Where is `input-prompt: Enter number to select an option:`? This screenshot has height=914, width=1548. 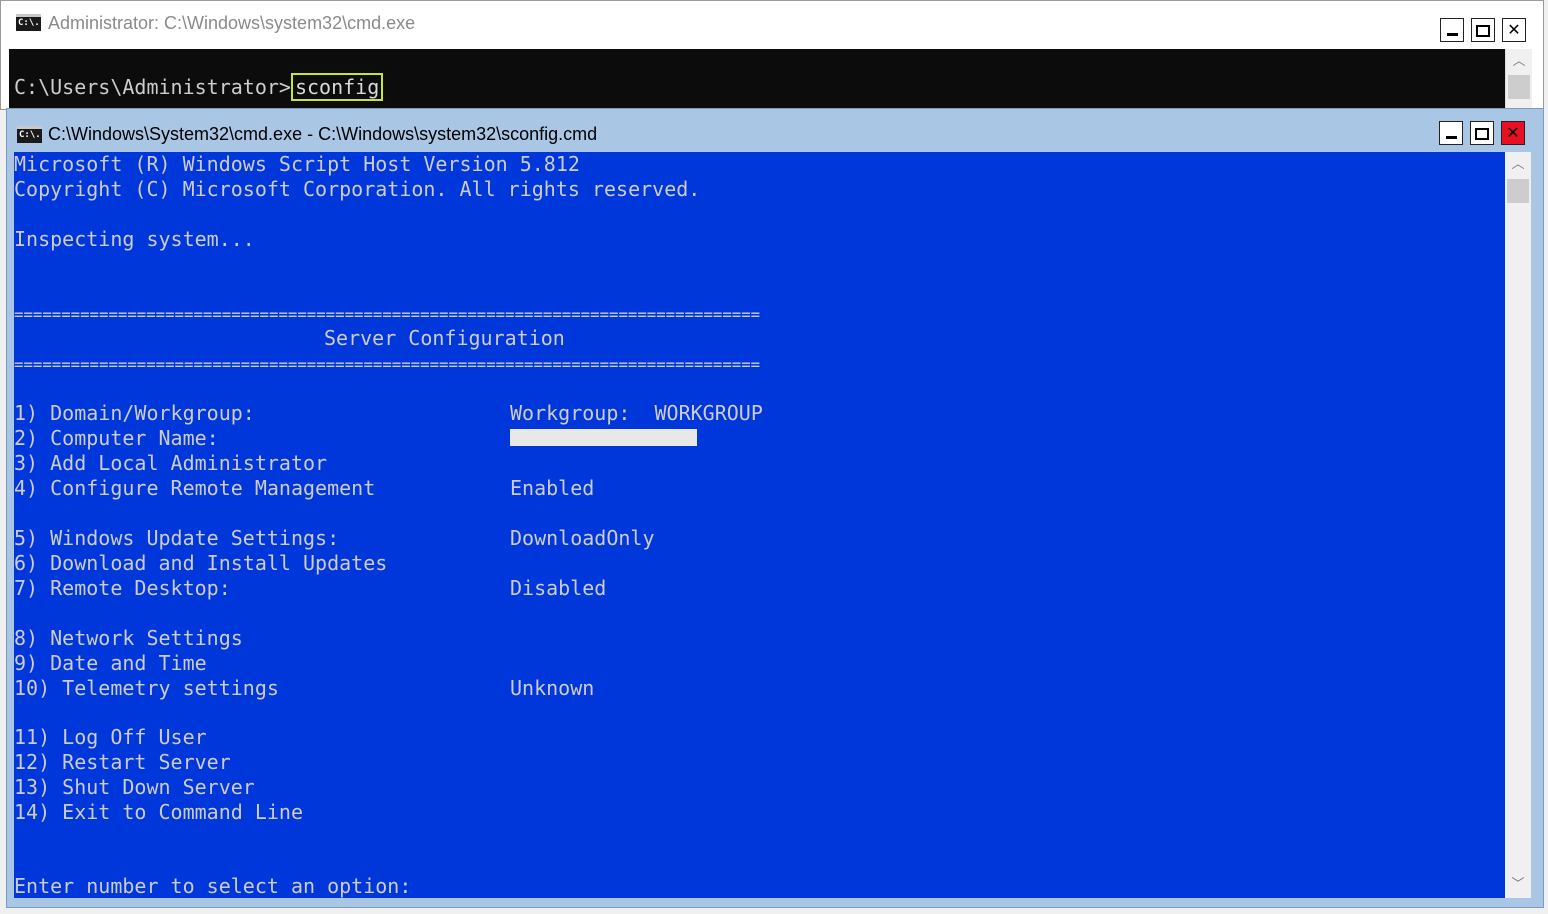
input-prompt: Enter number to select an option: is located at coordinates (212, 886).